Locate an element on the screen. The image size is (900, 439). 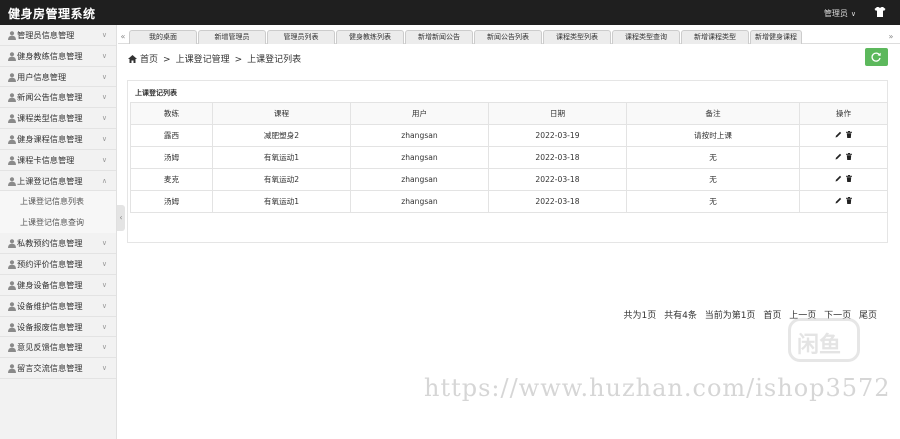
shirt-icon is located at coordinates (880, 12).